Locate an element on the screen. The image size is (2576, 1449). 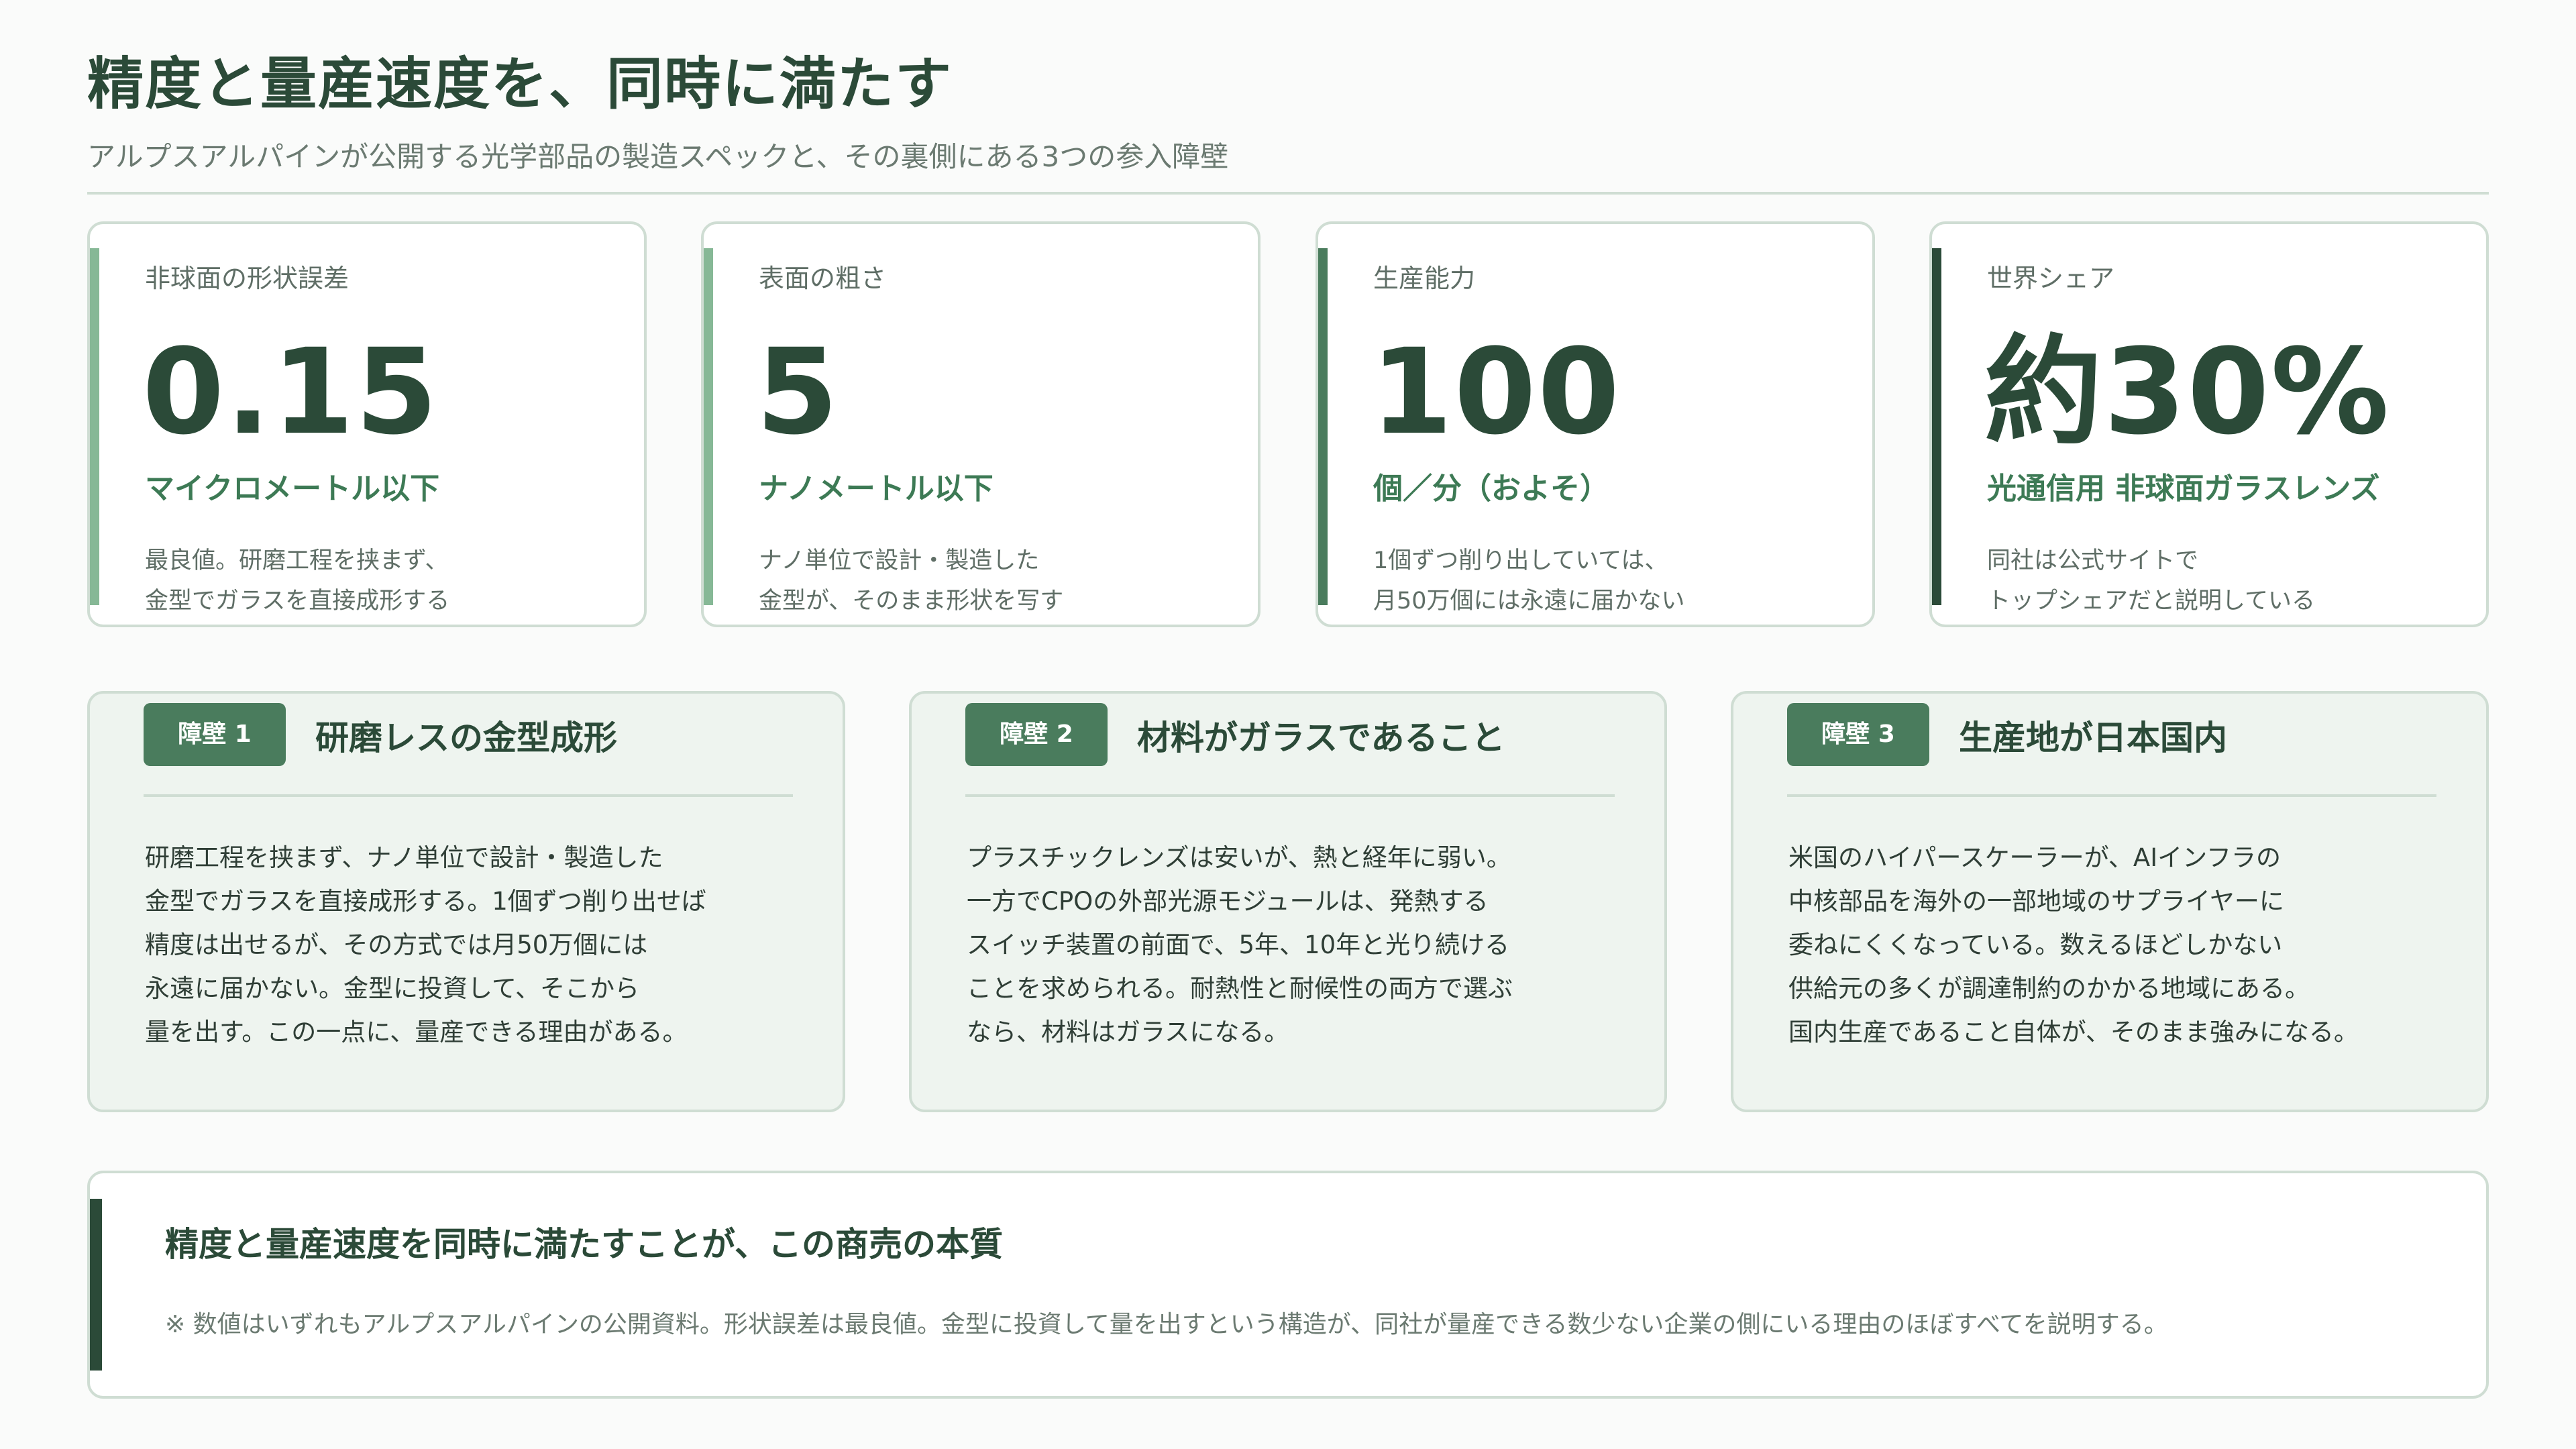
barrier-line: スイッチ装置の前面で、5年、10年と光り続ける is located at coordinates (1238, 944).